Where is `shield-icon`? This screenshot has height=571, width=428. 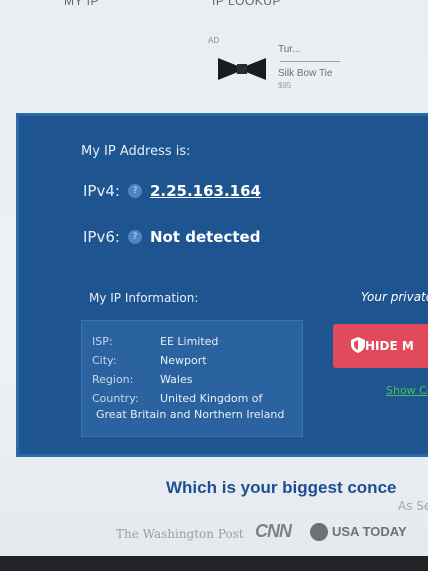 shield-icon is located at coordinates (358, 345).